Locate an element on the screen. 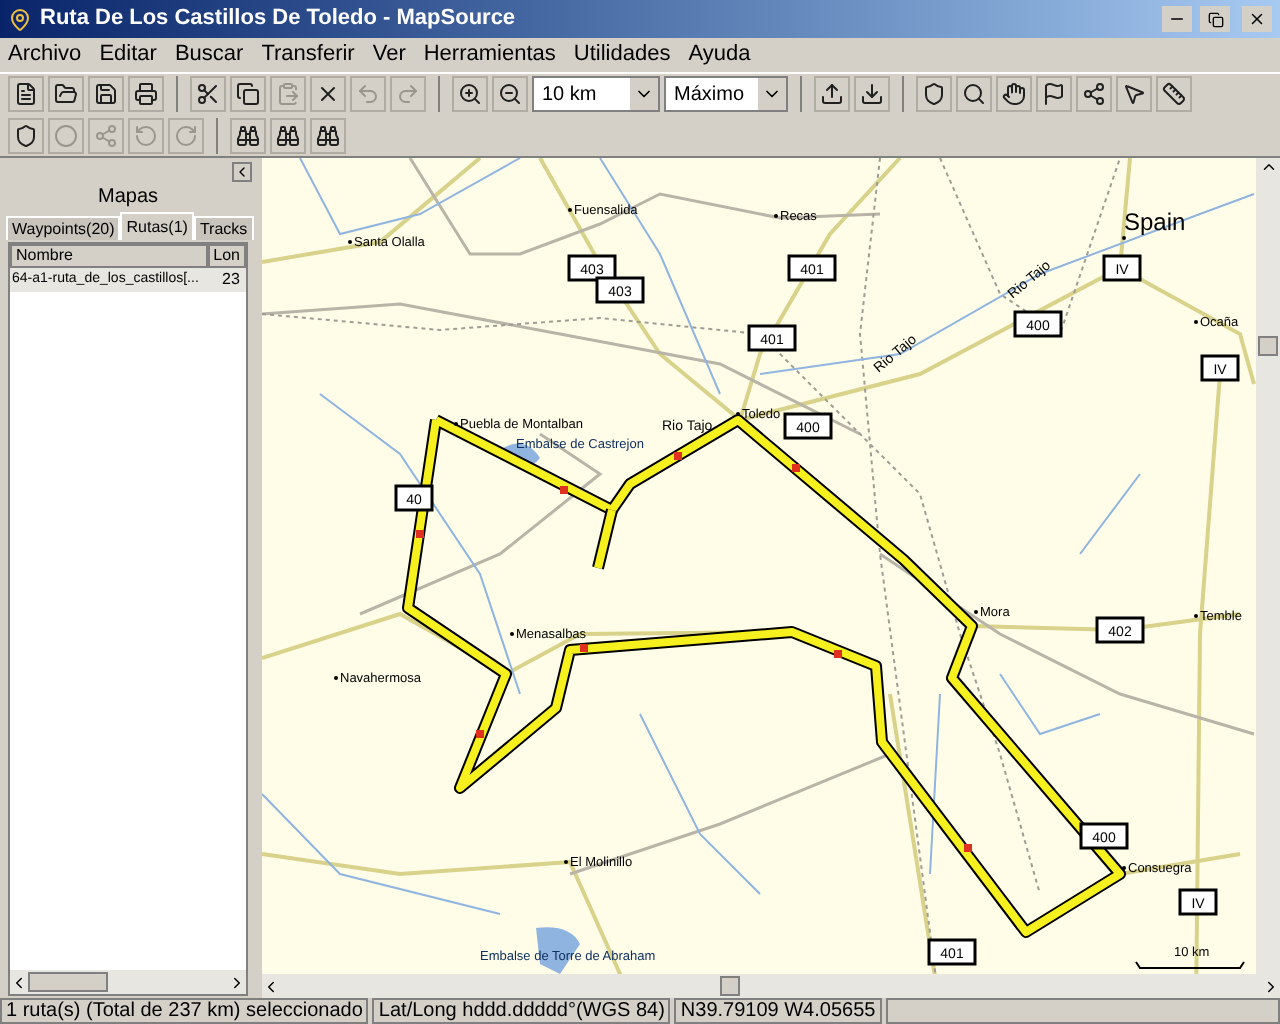  menu-item: Editar is located at coordinates (128, 55).